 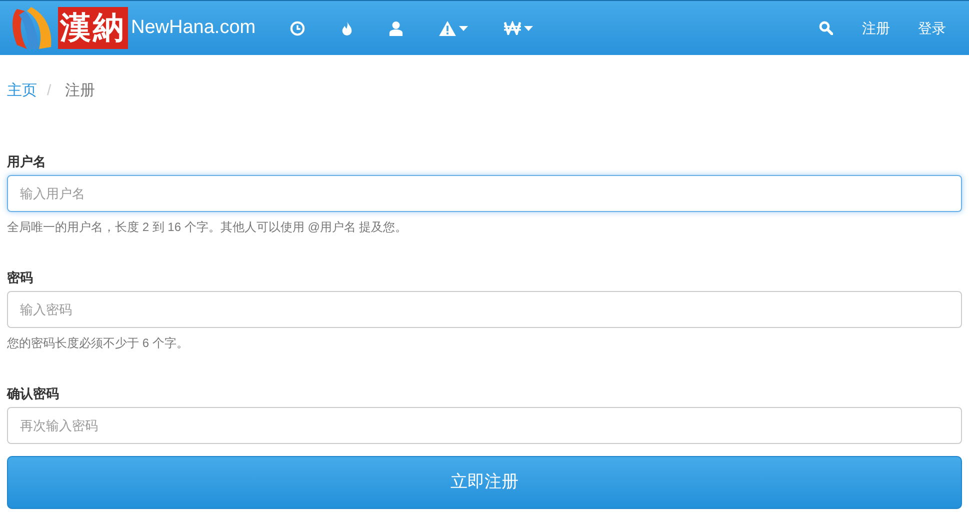 I want to click on clock-icon, so click(x=297, y=28).